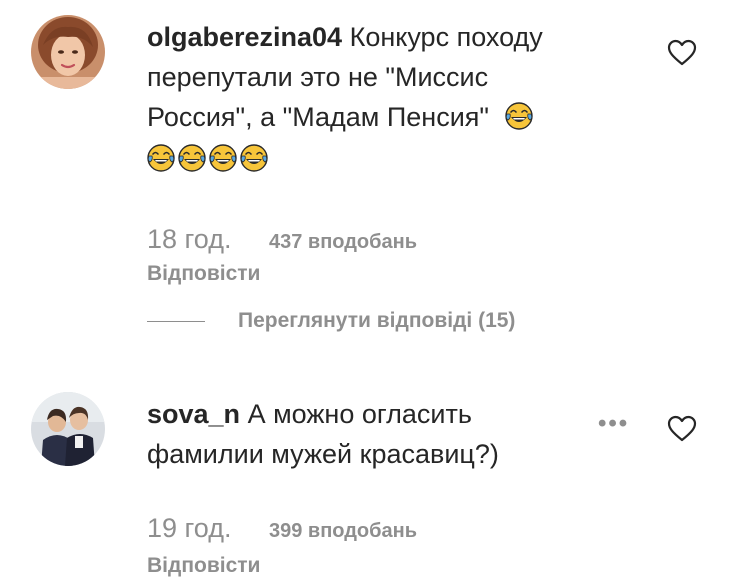 The width and height of the screenshot is (754, 586). I want to click on comment-meta: 18 год. 437 вподобань, so click(282, 239).